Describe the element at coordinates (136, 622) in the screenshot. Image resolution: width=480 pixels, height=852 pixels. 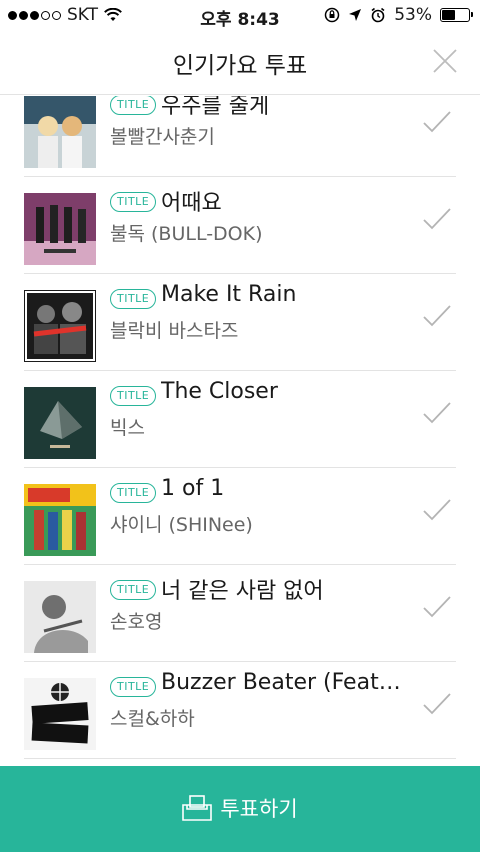
I see `song-artist: 손호영` at that location.